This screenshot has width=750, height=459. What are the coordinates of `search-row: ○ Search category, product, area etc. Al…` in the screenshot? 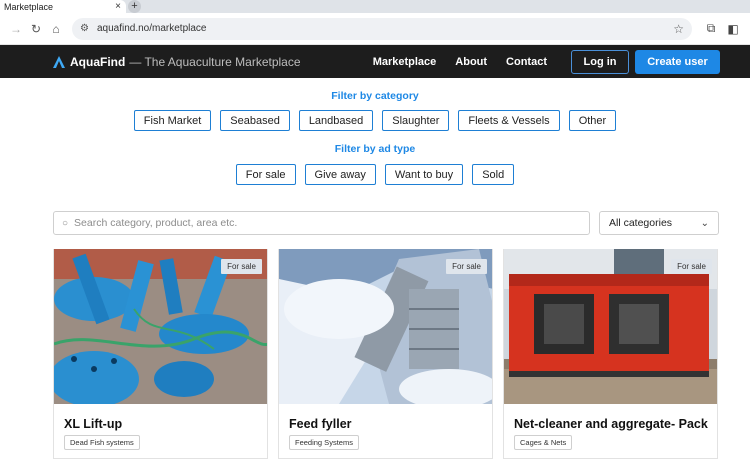 It's located at (386, 223).